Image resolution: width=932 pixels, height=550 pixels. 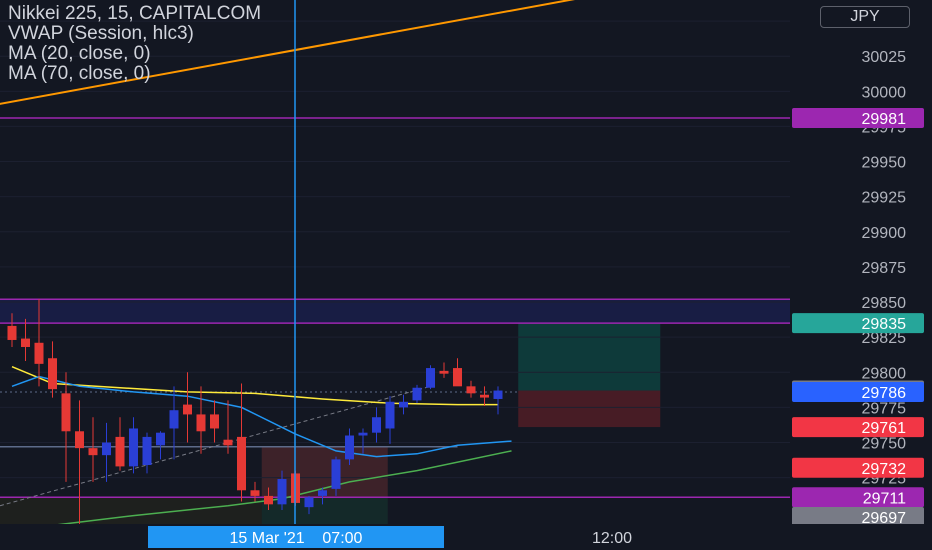 I want to click on legend-indicator-ma70: MA (70, close, 0), so click(x=134, y=74).